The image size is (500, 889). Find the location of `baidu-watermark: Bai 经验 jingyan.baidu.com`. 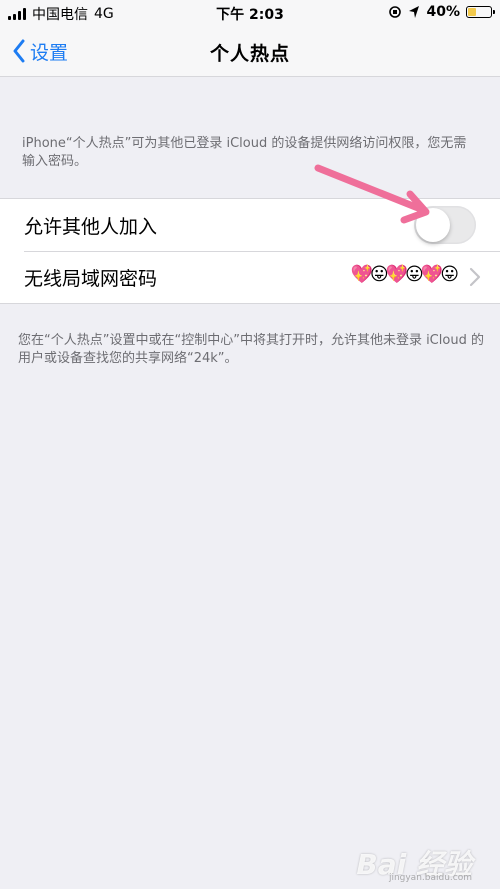

baidu-watermark: Bai 经验 jingyan.baidu.com is located at coordinates (414, 863).